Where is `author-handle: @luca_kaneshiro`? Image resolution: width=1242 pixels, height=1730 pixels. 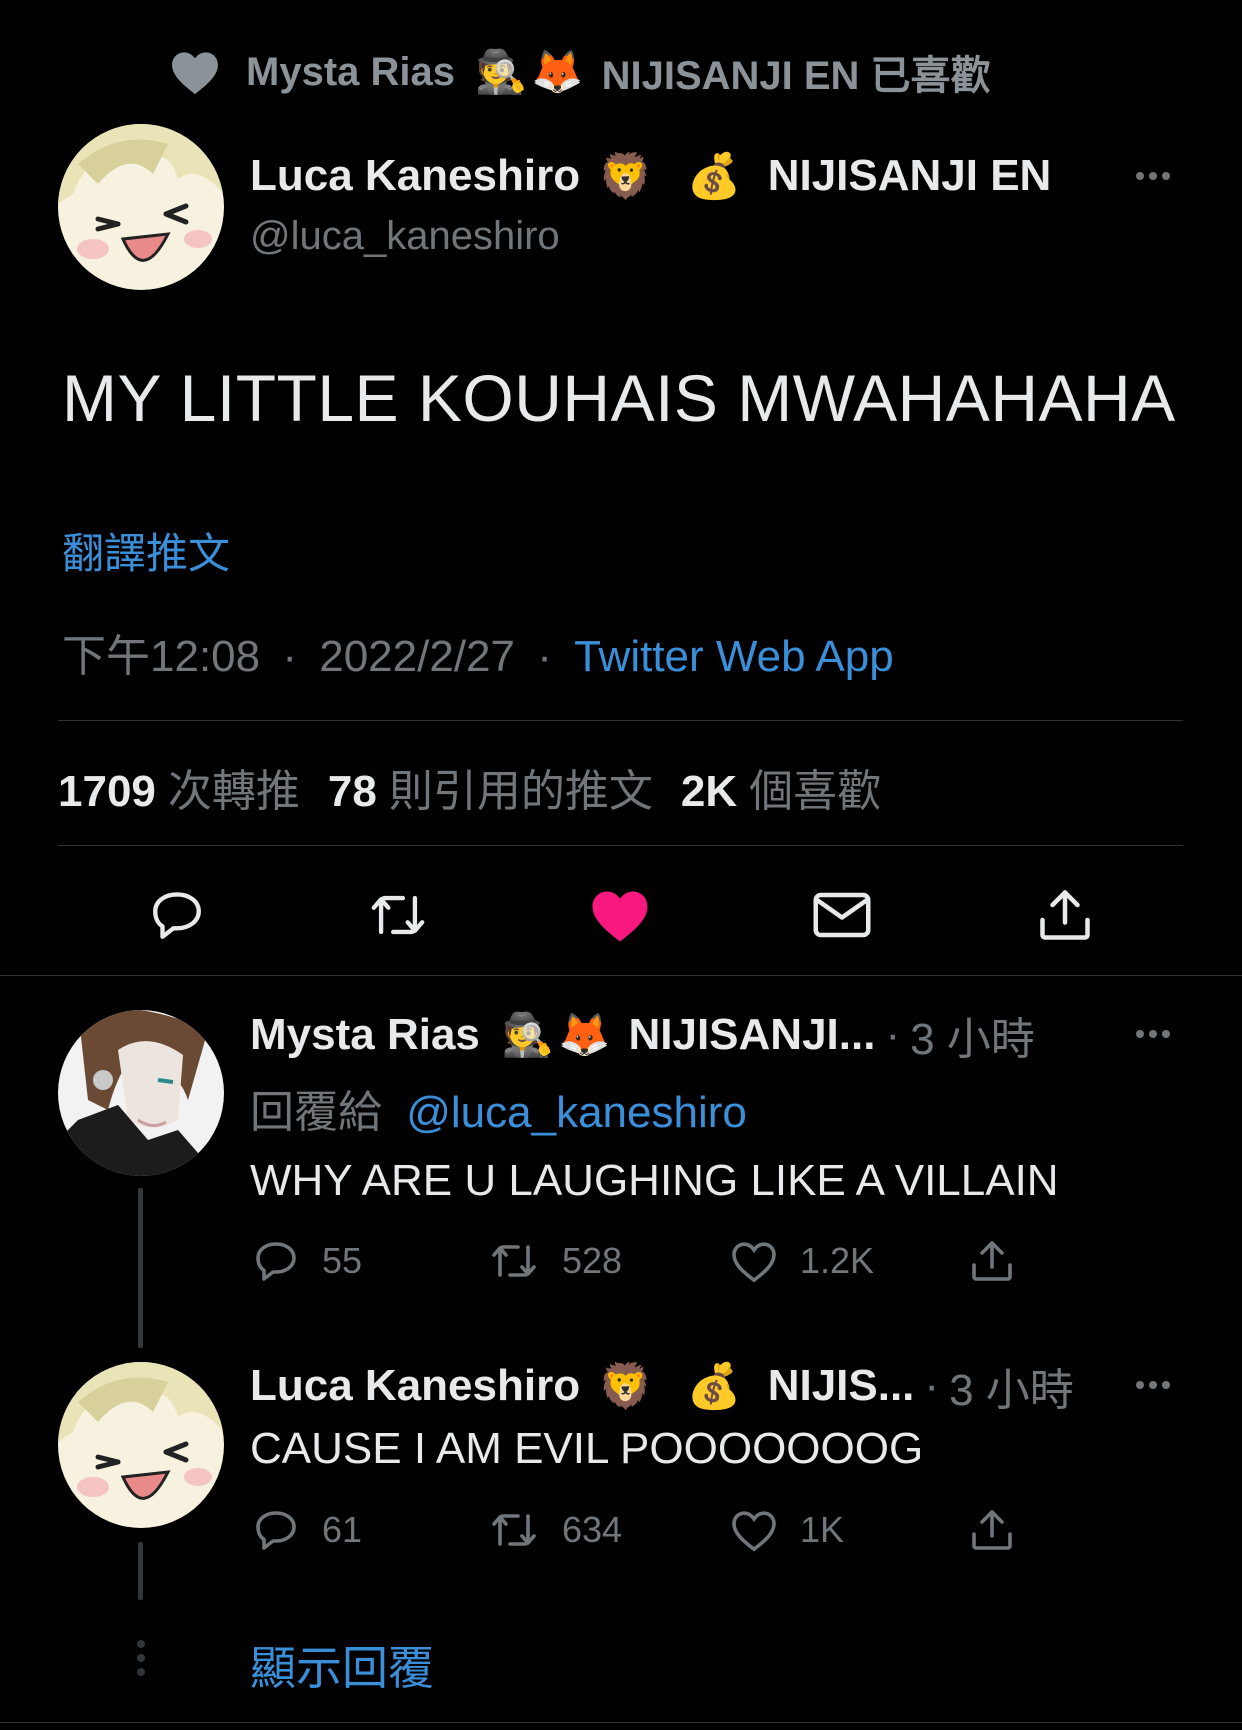
author-handle: @luca_kaneshiro is located at coordinates (405, 236).